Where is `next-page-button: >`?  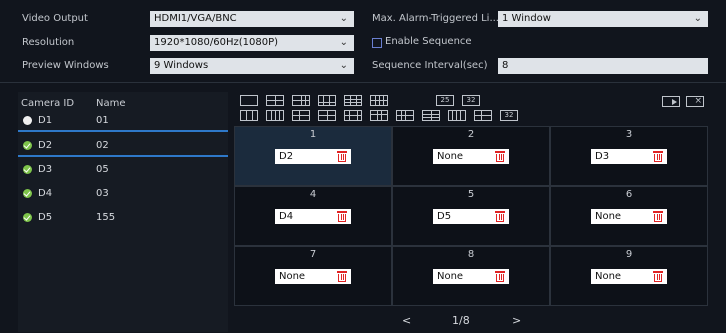
next-page-button: > is located at coordinates (516, 320).